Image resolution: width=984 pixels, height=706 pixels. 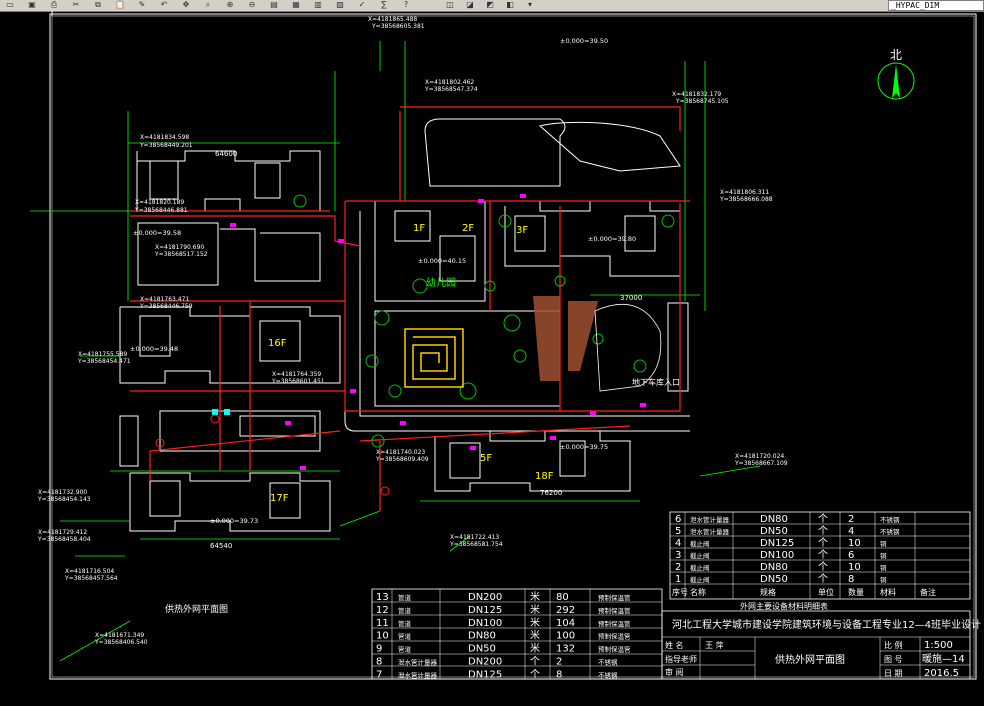 I want to click on svg-text: Y=38568446.759, so click(x=166, y=306).